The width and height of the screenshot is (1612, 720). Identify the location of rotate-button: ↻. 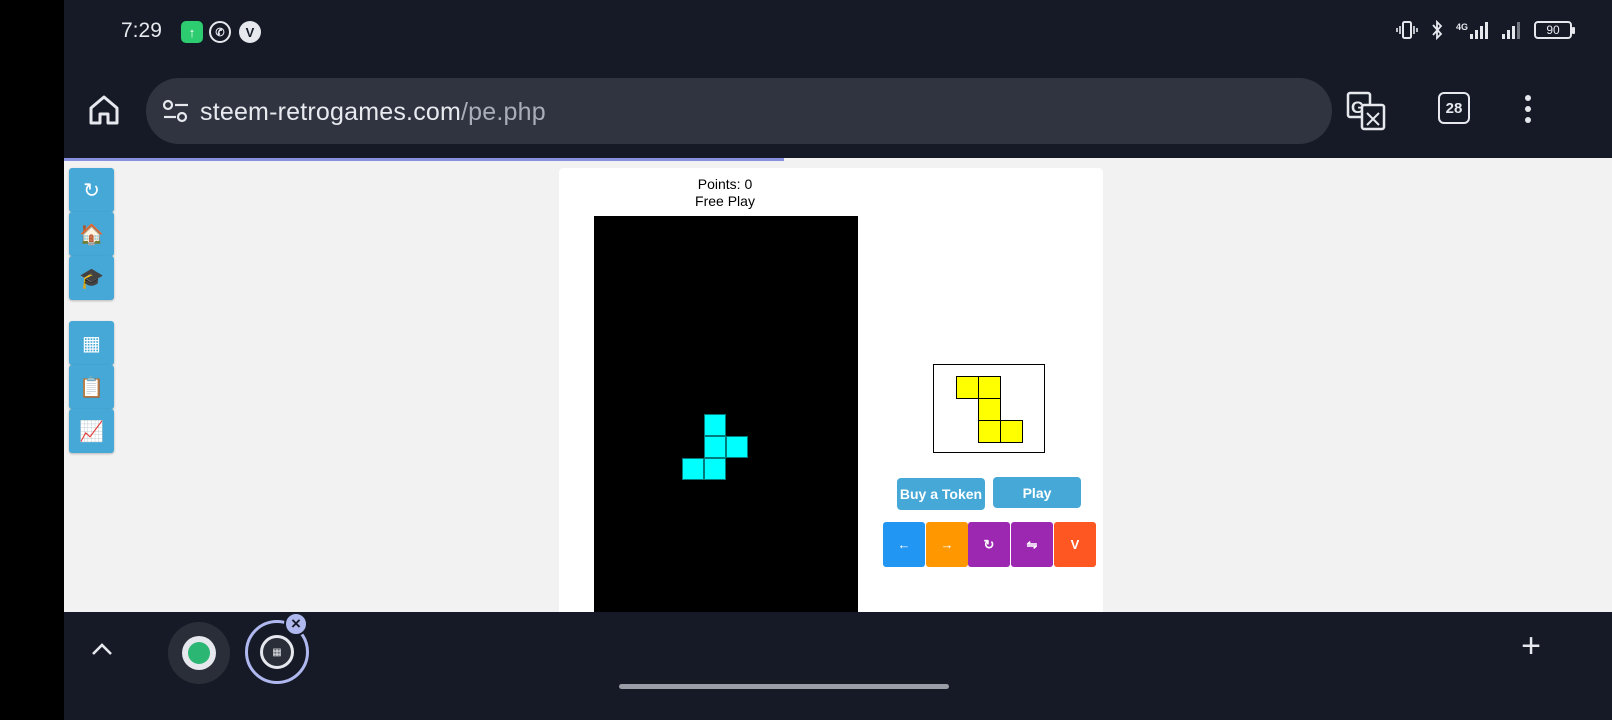
(989, 544).